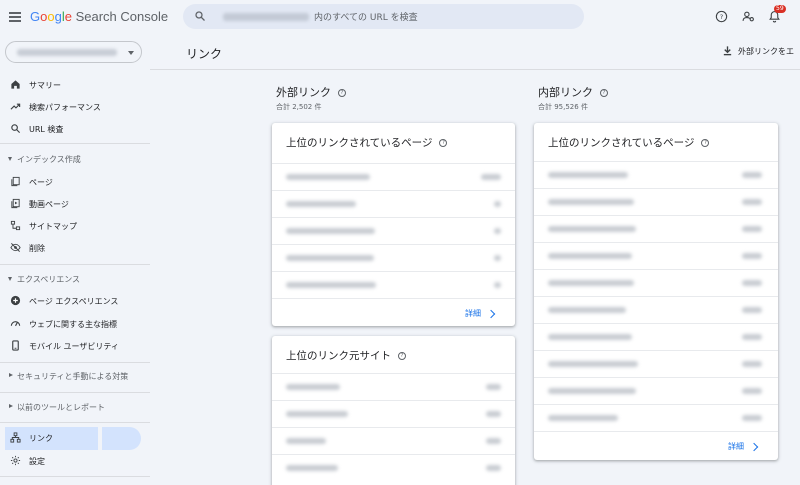 The image size is (800, 485). What do you see at coordinates (75, 248) in the screenshot?
I see `sidebar-item-removals: 削除` at bounding box center [75, 248].